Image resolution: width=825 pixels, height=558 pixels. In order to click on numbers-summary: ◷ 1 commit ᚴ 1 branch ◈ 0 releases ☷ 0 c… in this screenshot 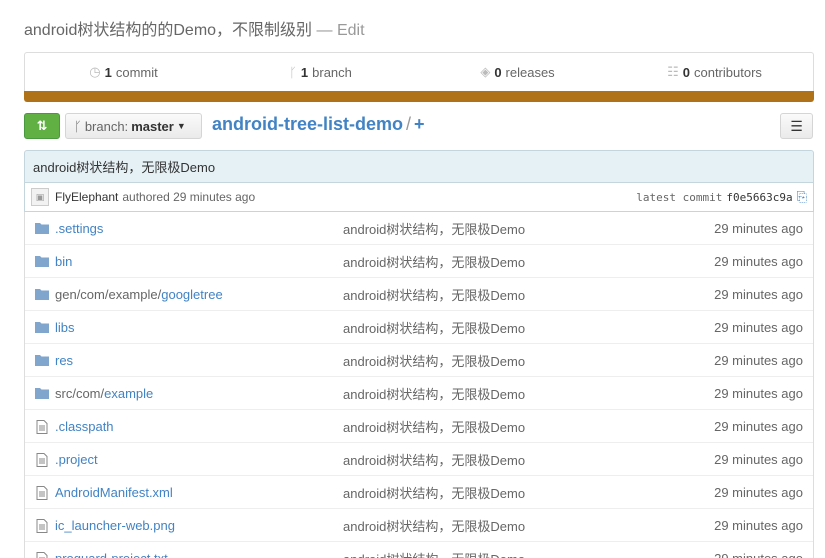, I will do `click(419, 71)`.